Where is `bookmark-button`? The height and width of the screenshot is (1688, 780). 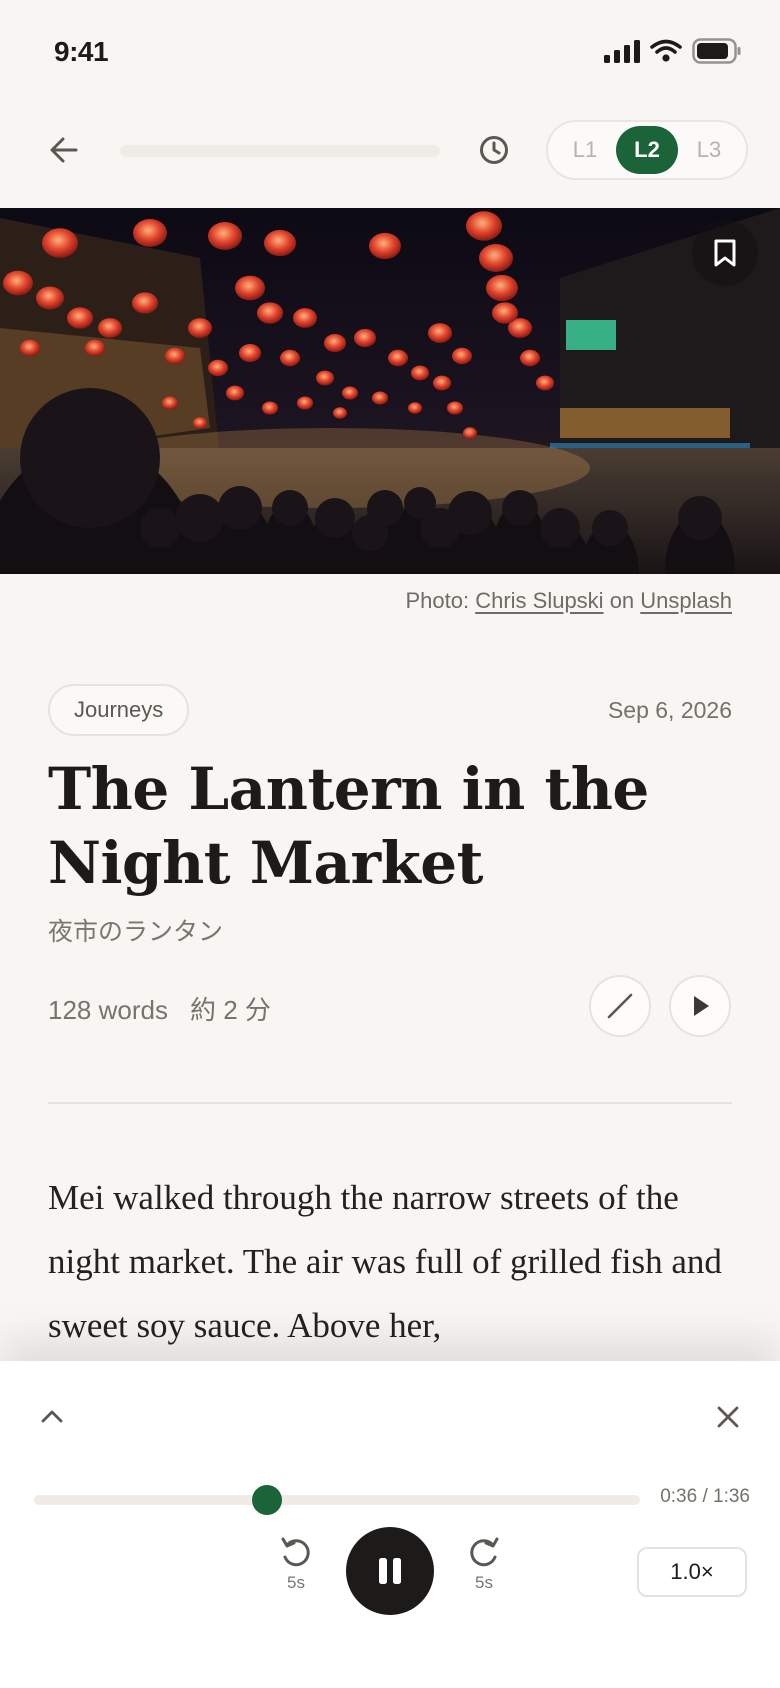
bookmark-button is located at coordinates (725, 253).